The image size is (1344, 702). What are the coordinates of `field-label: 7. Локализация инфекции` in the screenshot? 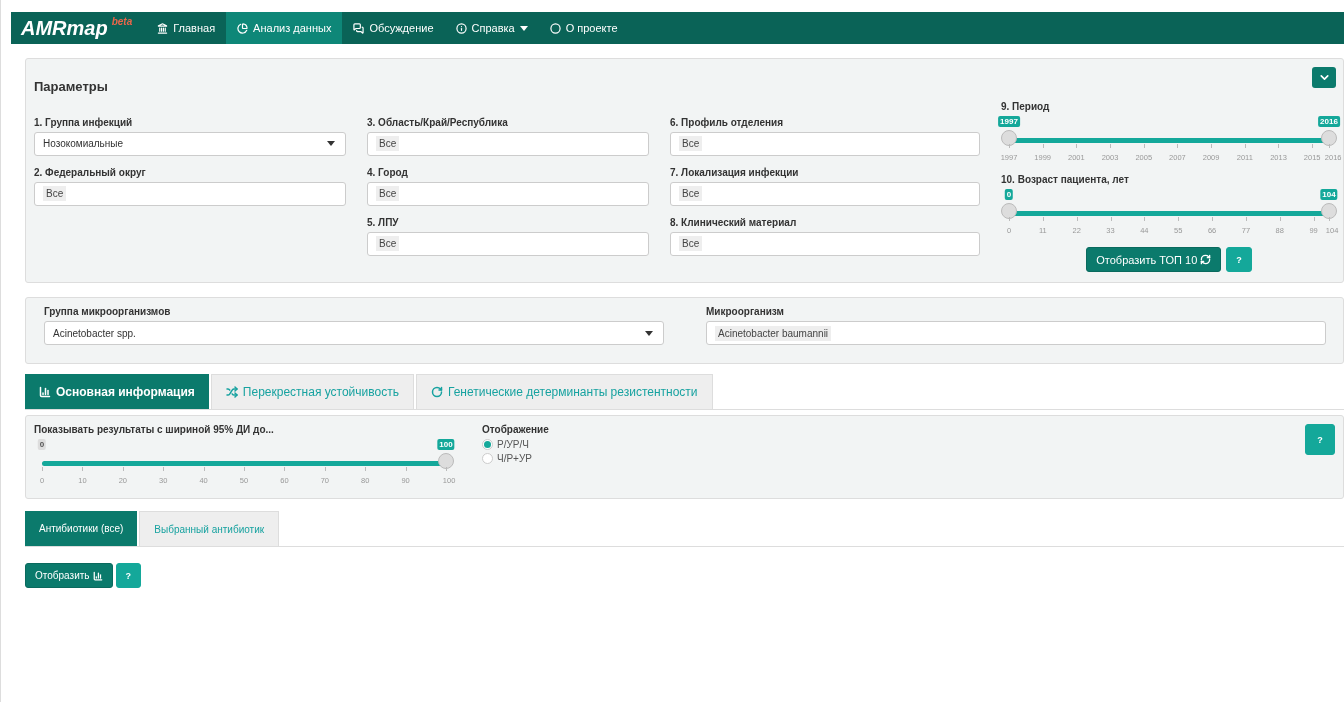 It's located at (735, 172).